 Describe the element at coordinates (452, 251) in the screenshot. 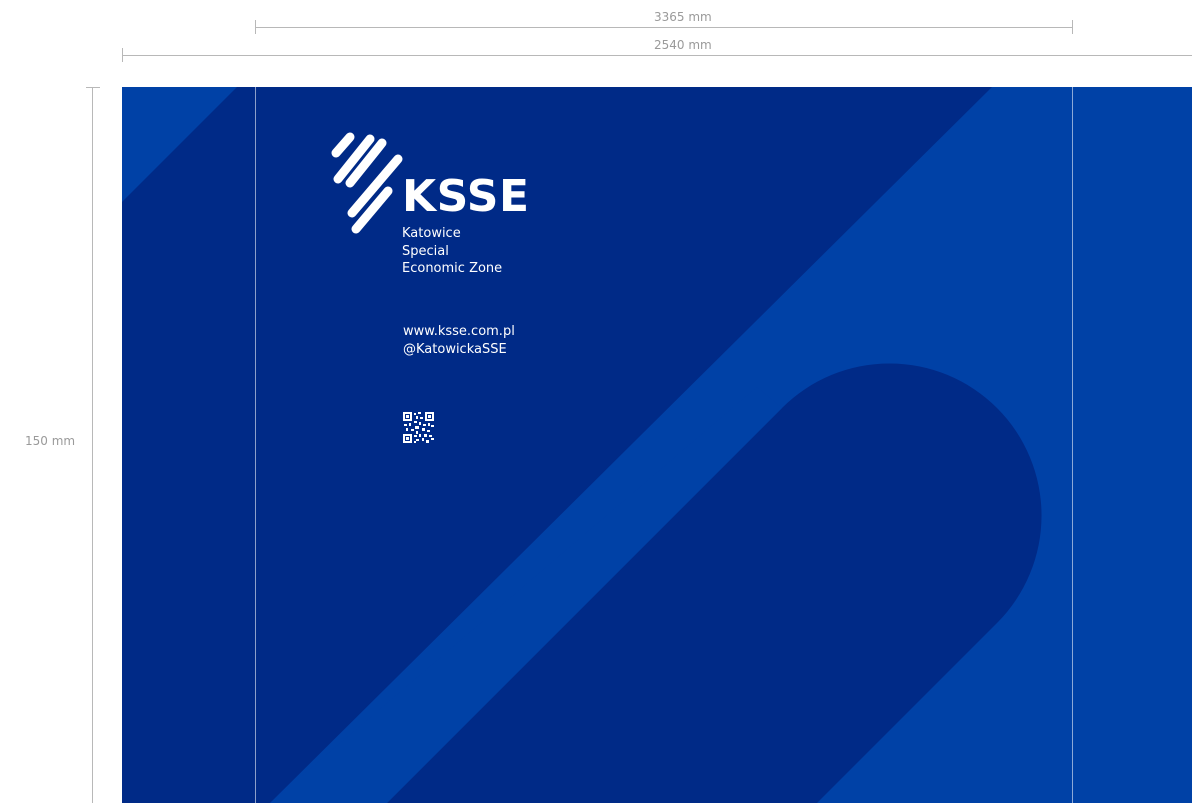

I see `brand-tagline: Katowice Special Economic Zone` at that location.